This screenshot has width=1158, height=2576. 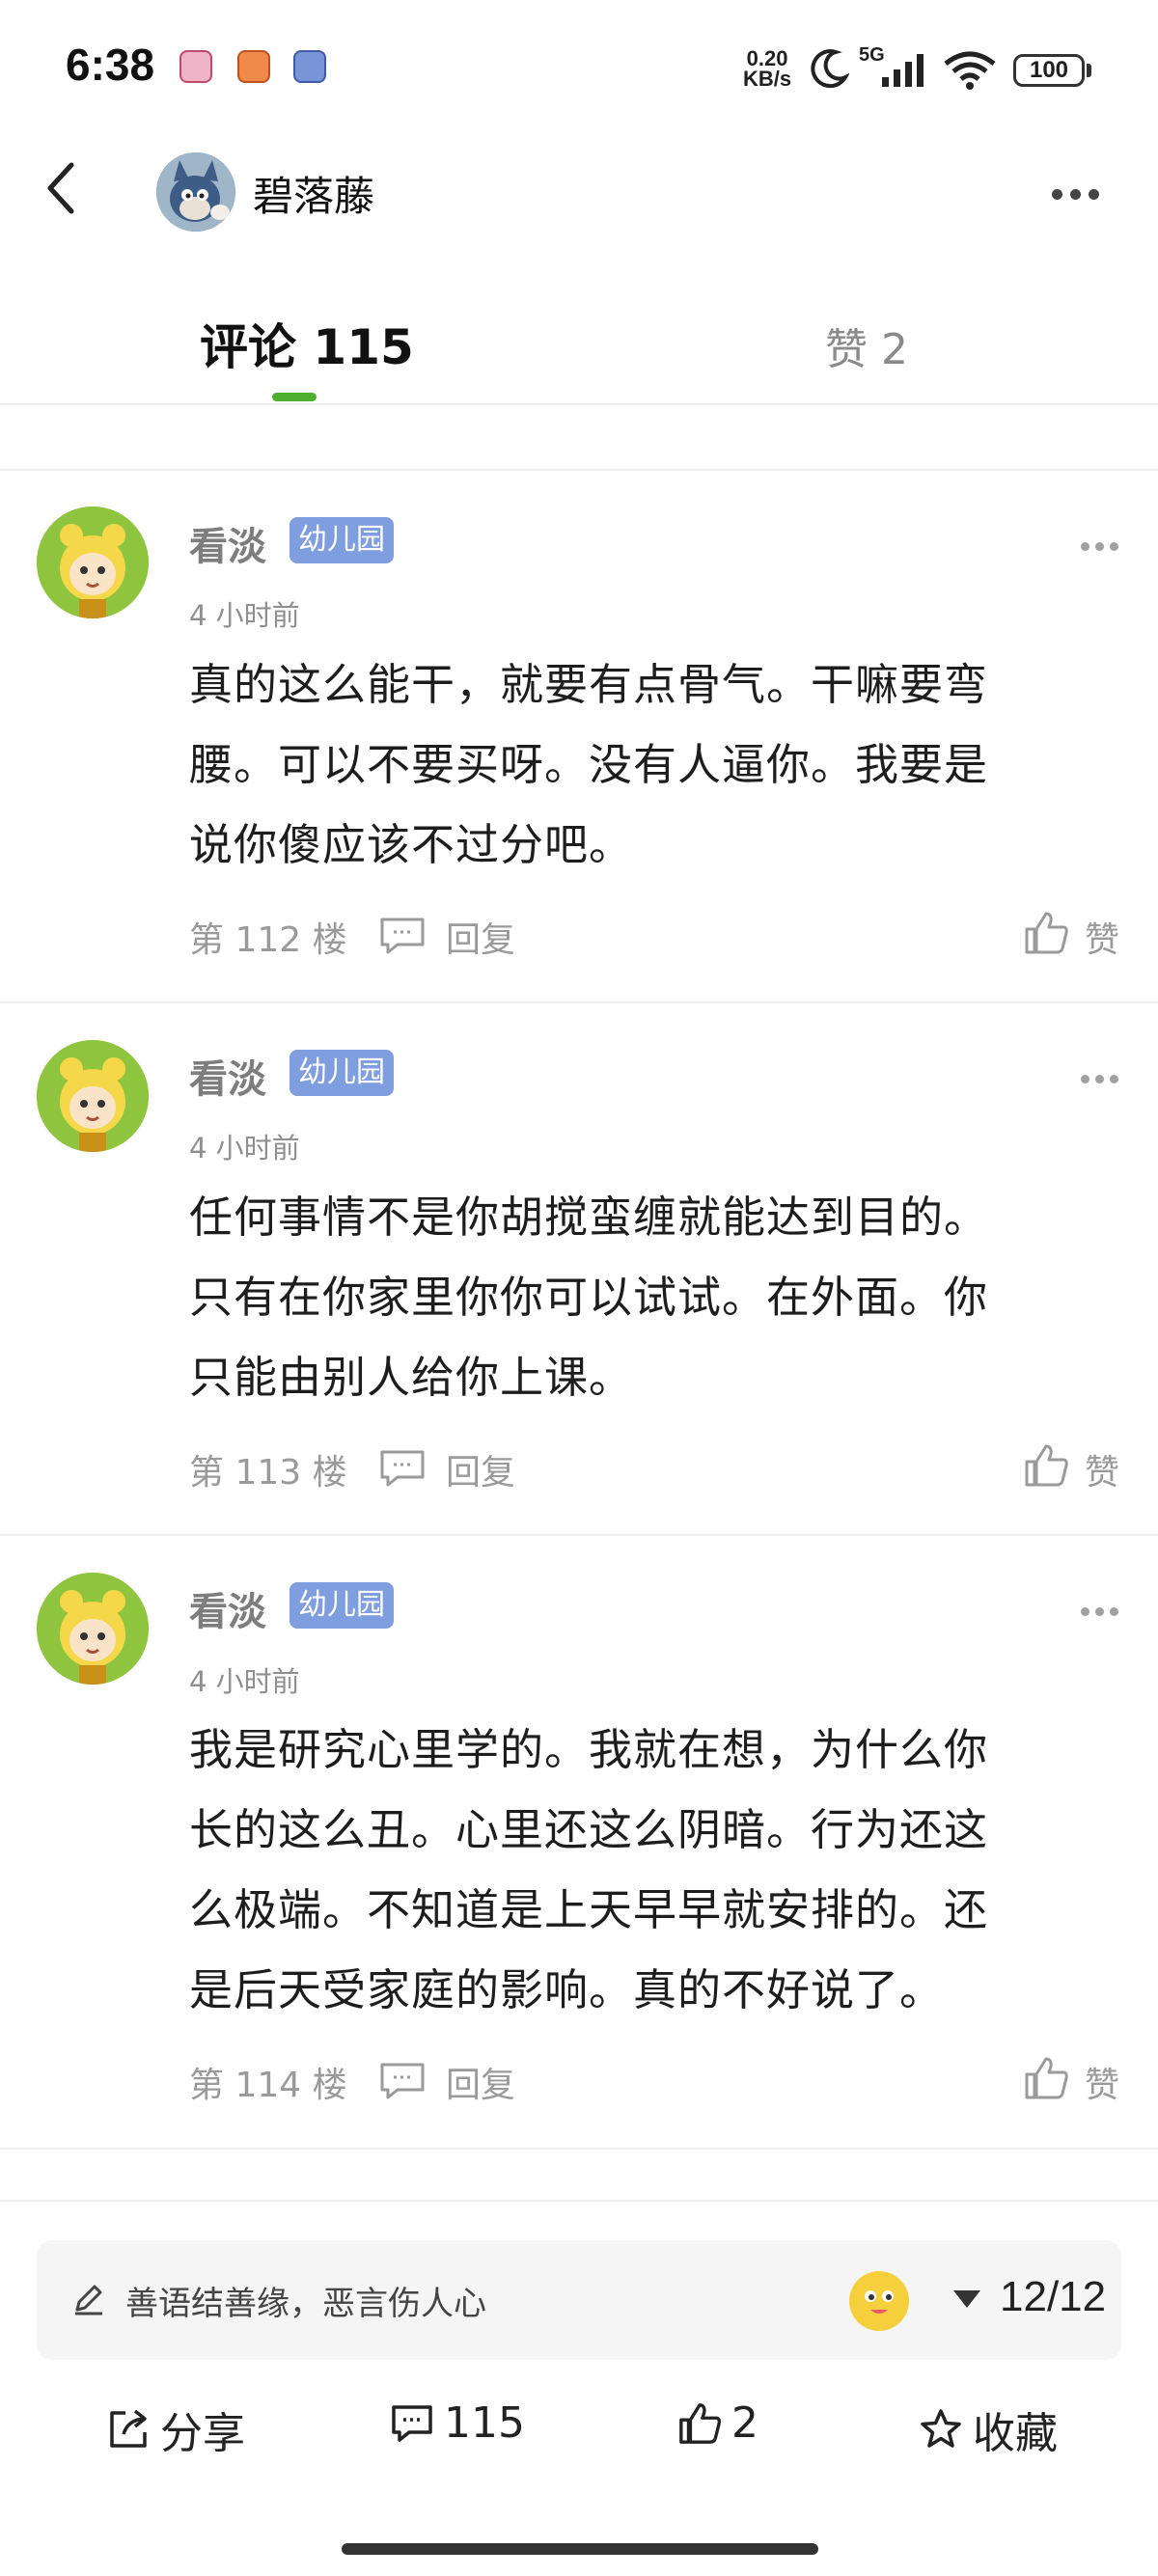 What do you see at coordinates (589, 764) in the screenshot?
I see `comment-text-line: 腰。可以不要买呀。没有人逼你。我要是` at bounding box center [589, 764].